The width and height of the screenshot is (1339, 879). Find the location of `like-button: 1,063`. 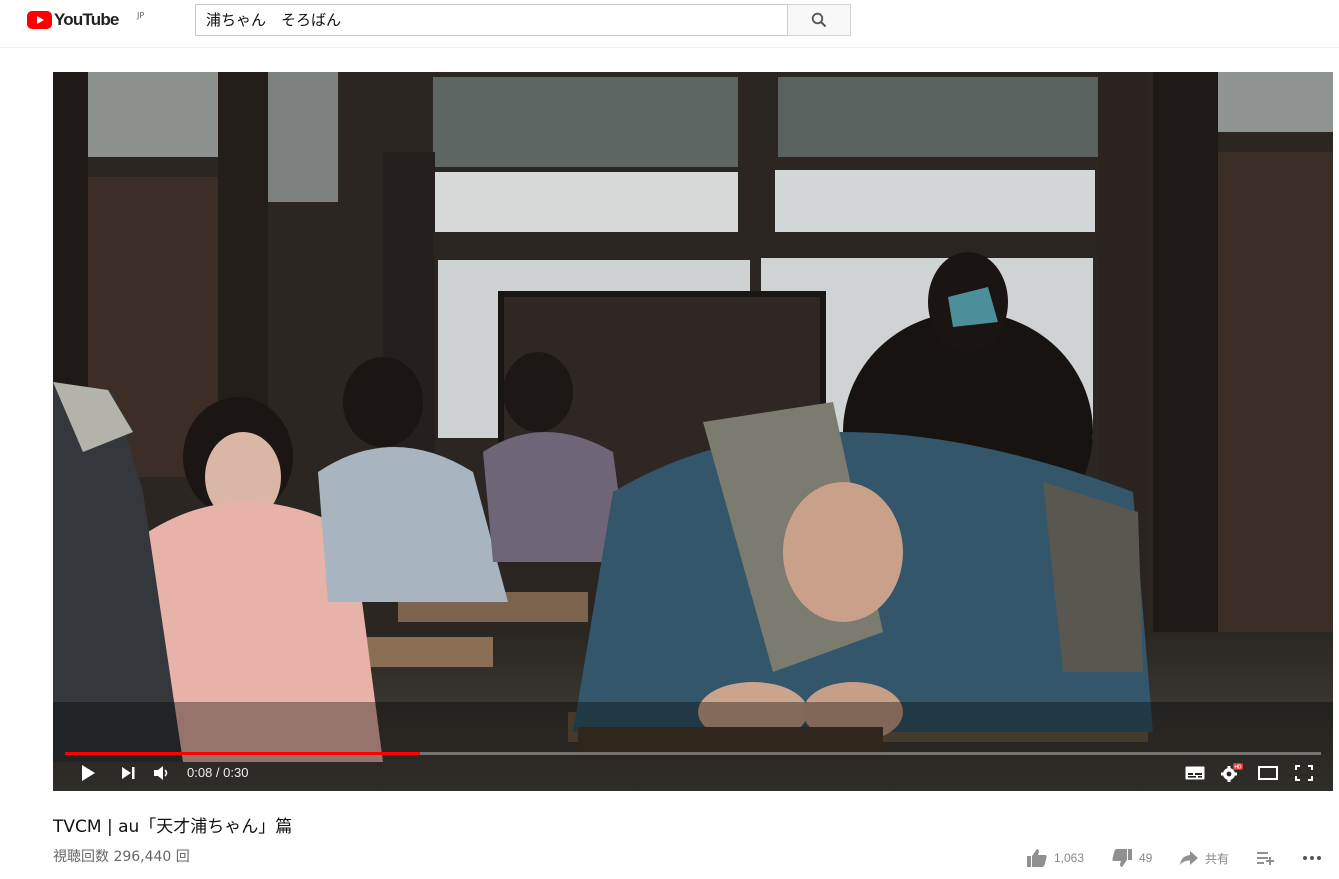

like-button: 1,063 is located at coordinates (1055, 858).